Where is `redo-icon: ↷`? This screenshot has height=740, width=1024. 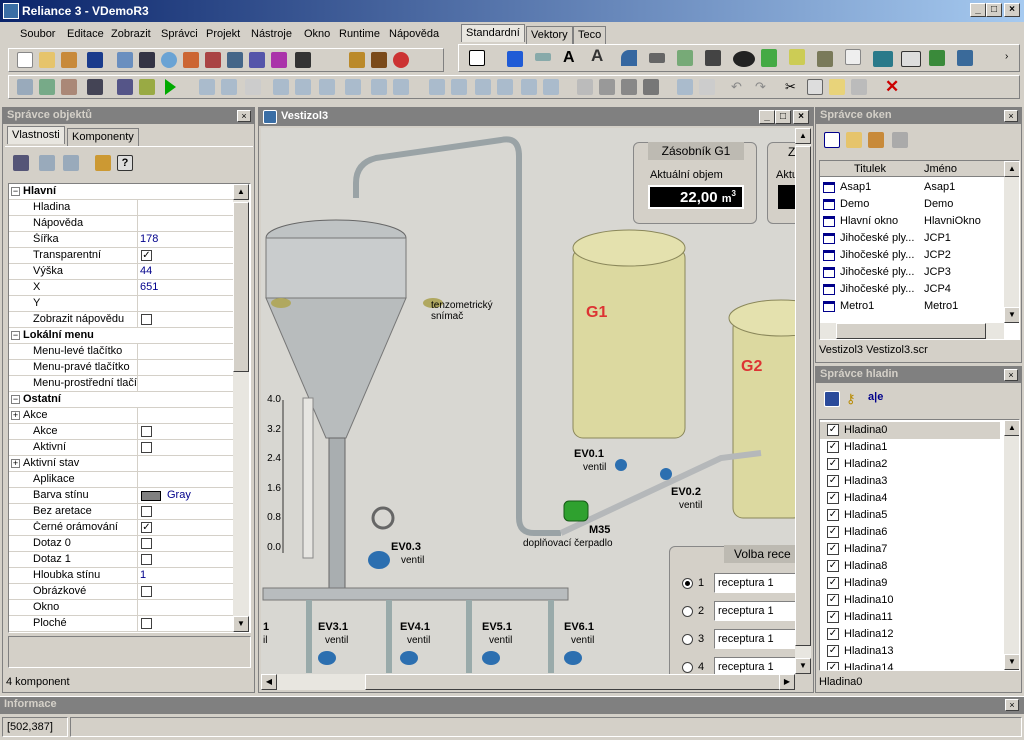
redo-icon: ↷ is located at coordinates (760, 87).